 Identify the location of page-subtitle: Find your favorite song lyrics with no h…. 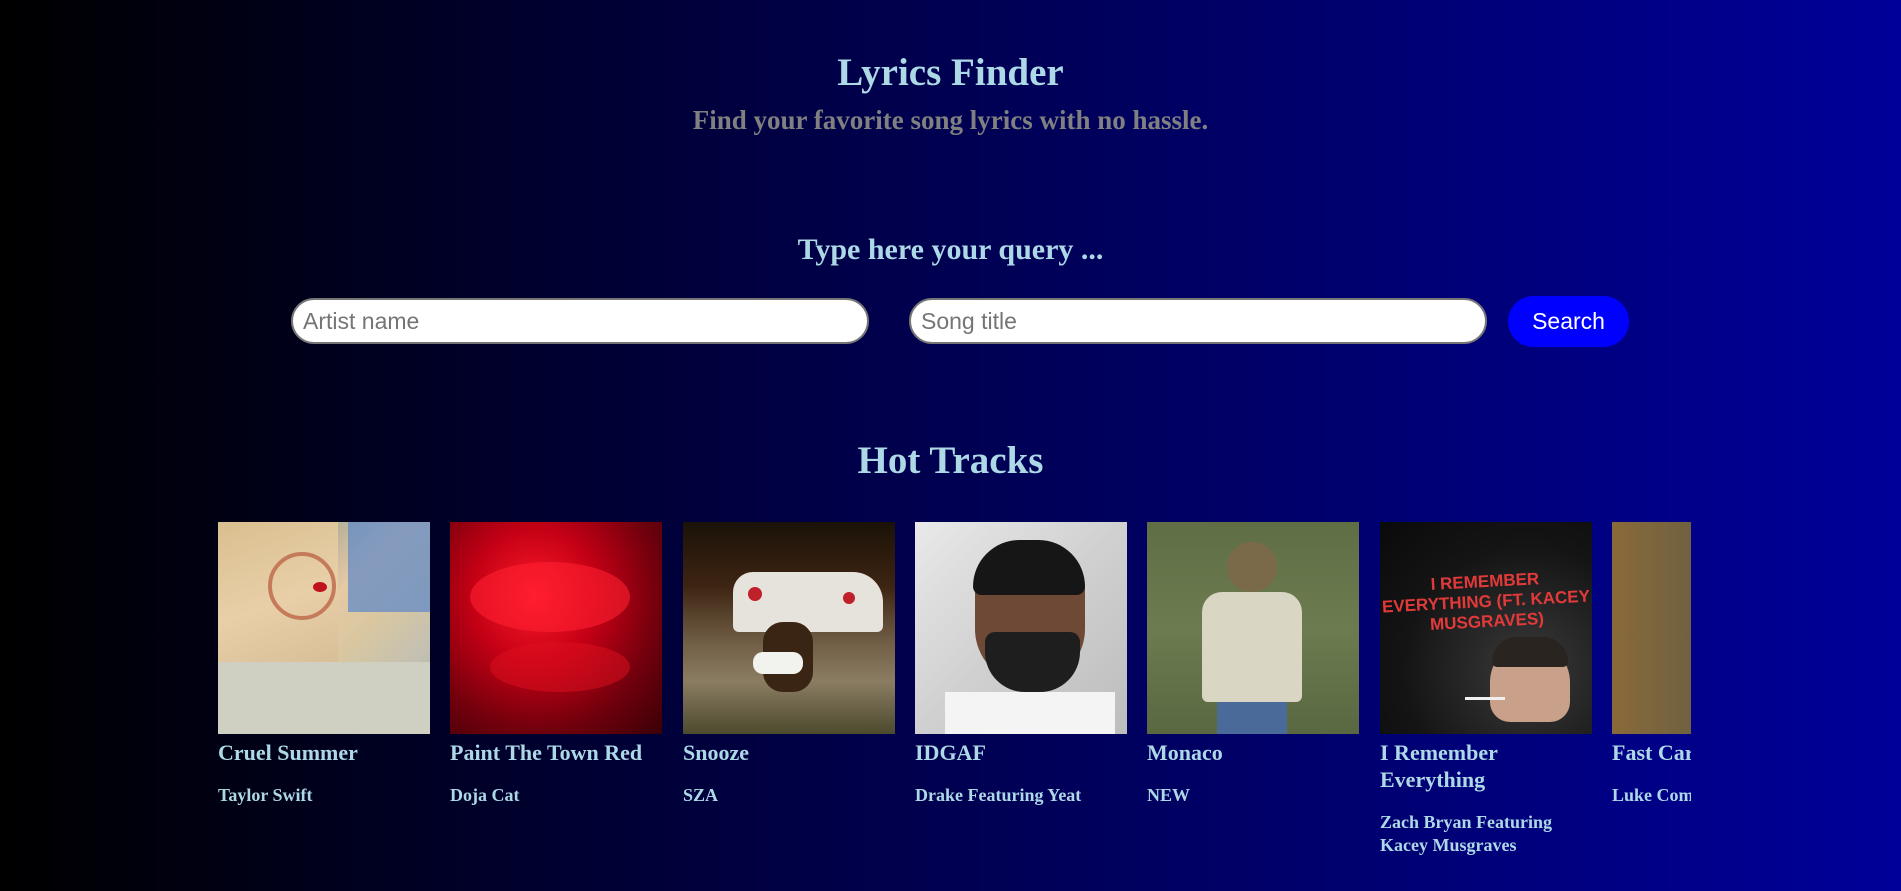
(950, 120).